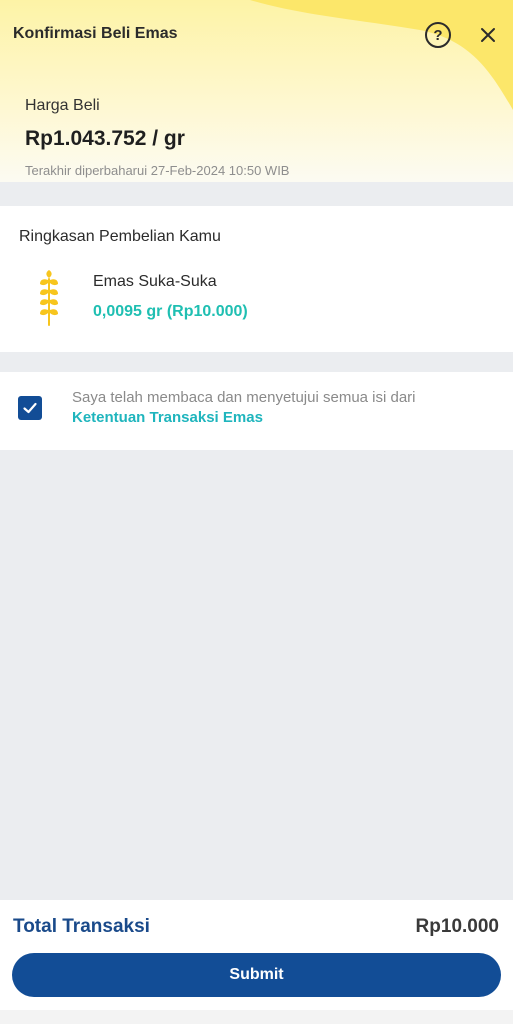 This screenshot has width=513, height=1024. Describe the element at coordinates (105, 138) in the screenshot. I see `price-value: Rp1.043.752 / gr` at that location.